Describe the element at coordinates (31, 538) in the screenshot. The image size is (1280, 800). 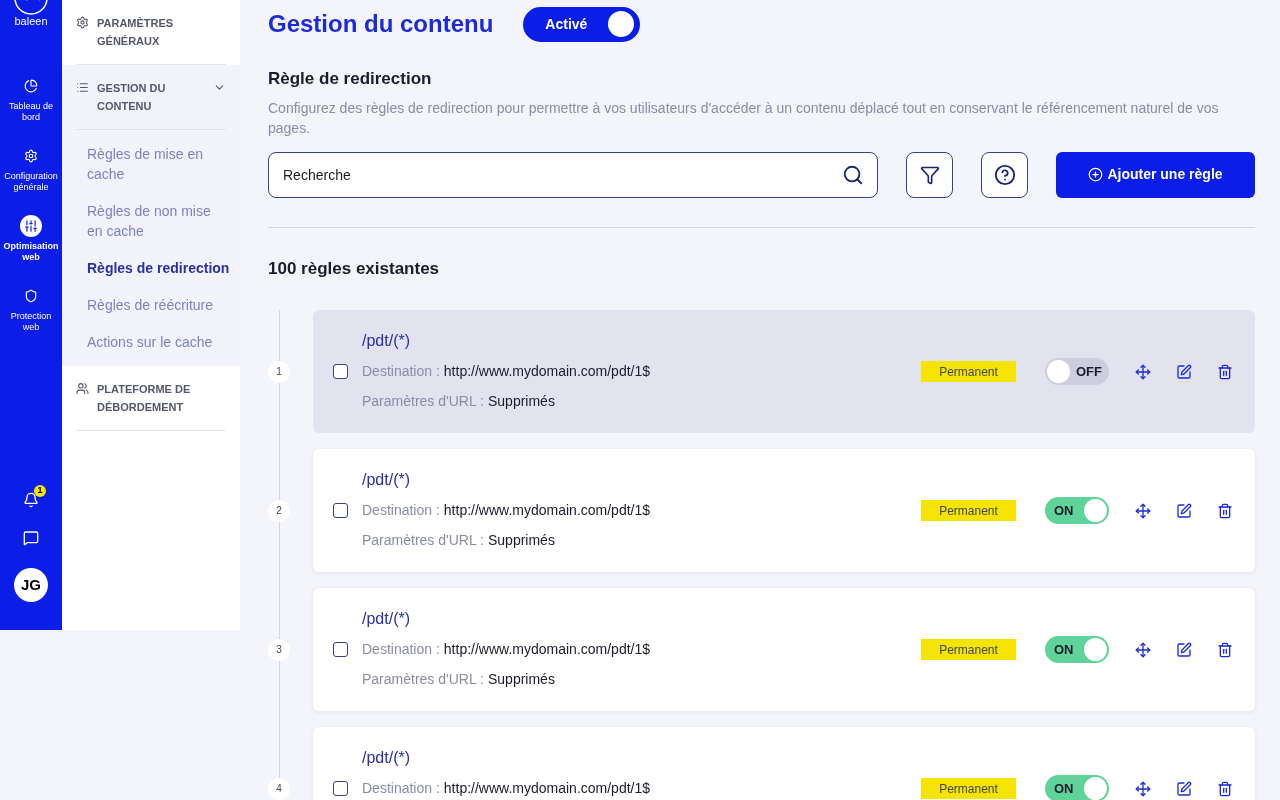
I see `chat-button` at that location.